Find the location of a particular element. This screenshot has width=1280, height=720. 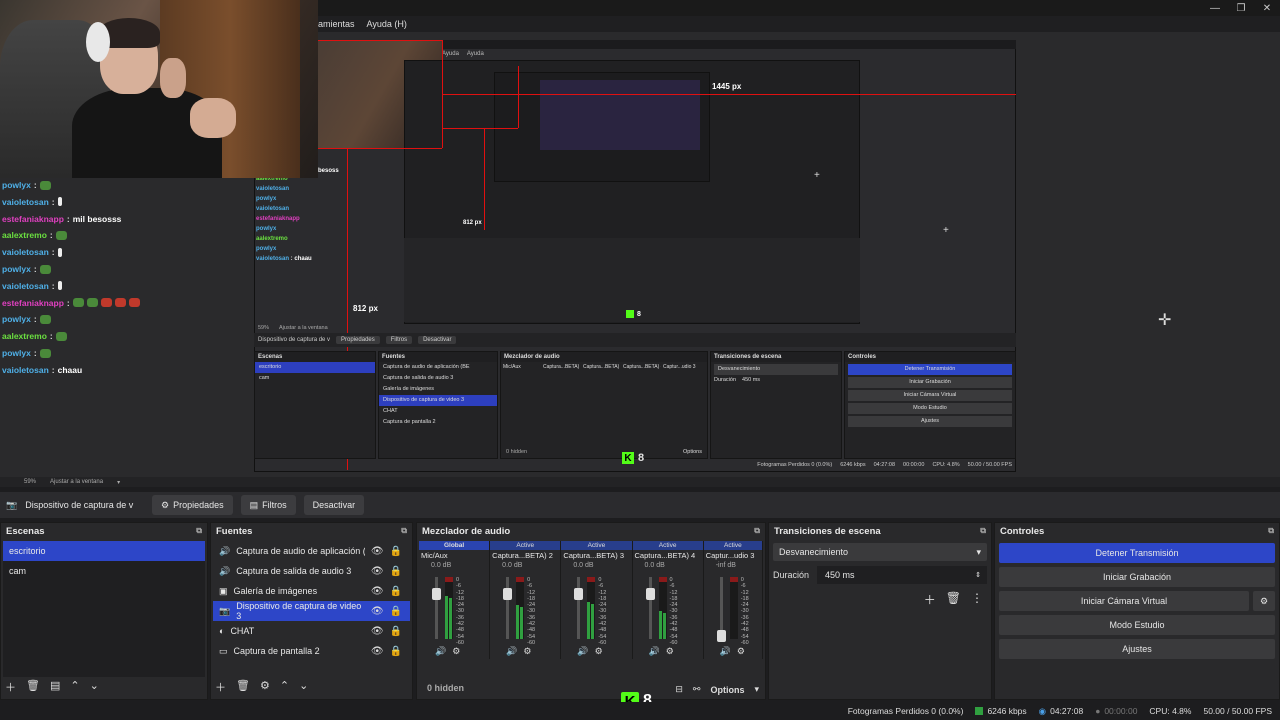

nested-kick-badge: K 8 is located at coordinates (633, 458).